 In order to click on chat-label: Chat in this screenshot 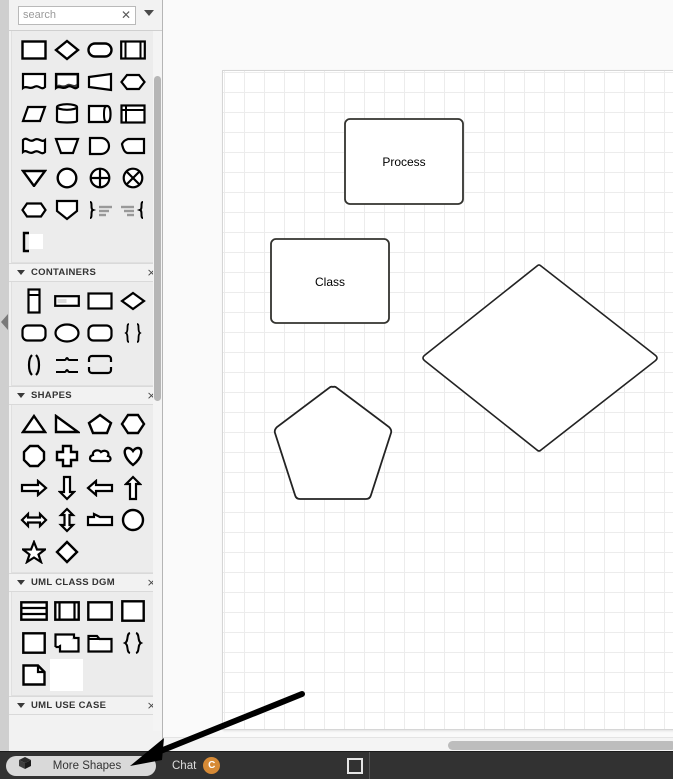, I will do `click(184, 765)`.